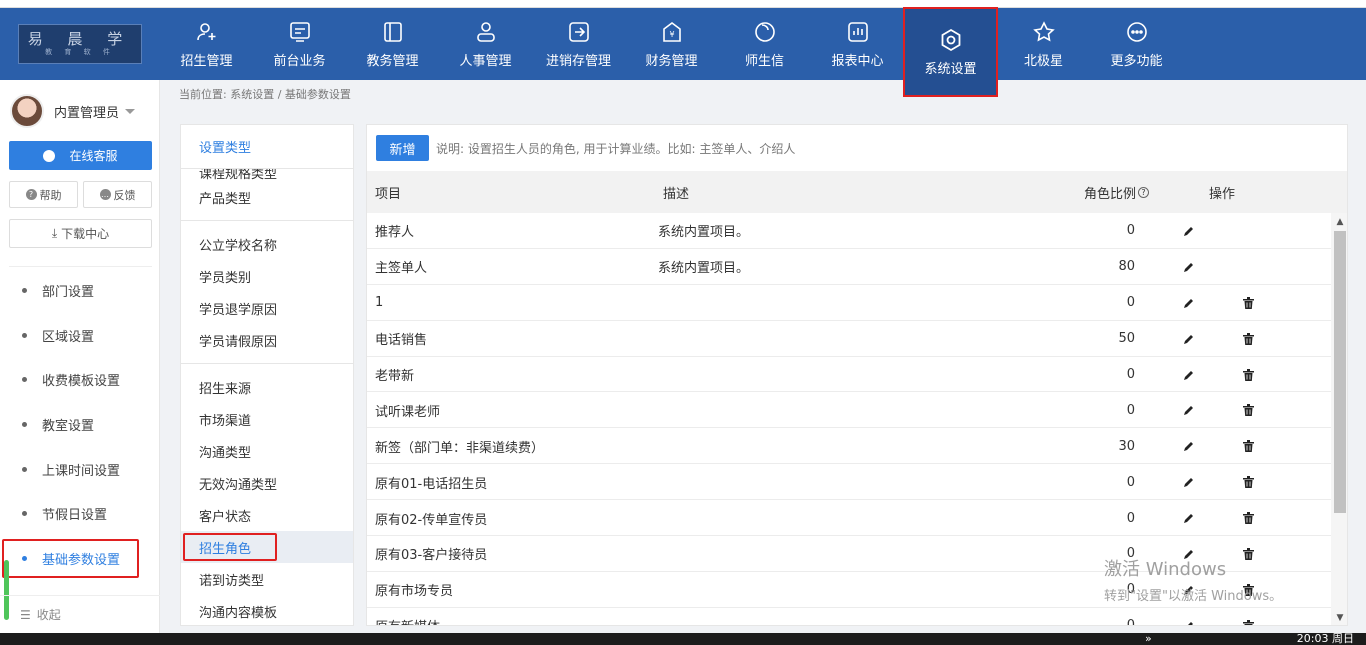  What do you see at coordinates (267, 483) in the screenshot?
I see `category-item: 无效沟通类型` at bounding box center [267, 483].